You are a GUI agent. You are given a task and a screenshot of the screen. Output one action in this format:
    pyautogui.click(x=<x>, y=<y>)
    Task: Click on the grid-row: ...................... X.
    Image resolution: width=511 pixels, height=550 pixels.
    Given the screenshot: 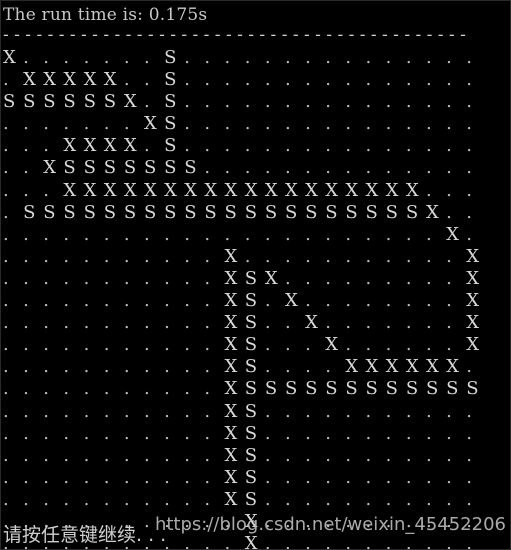 What is the action you would take?
    pyautogui.click(x=244, y=235)
    